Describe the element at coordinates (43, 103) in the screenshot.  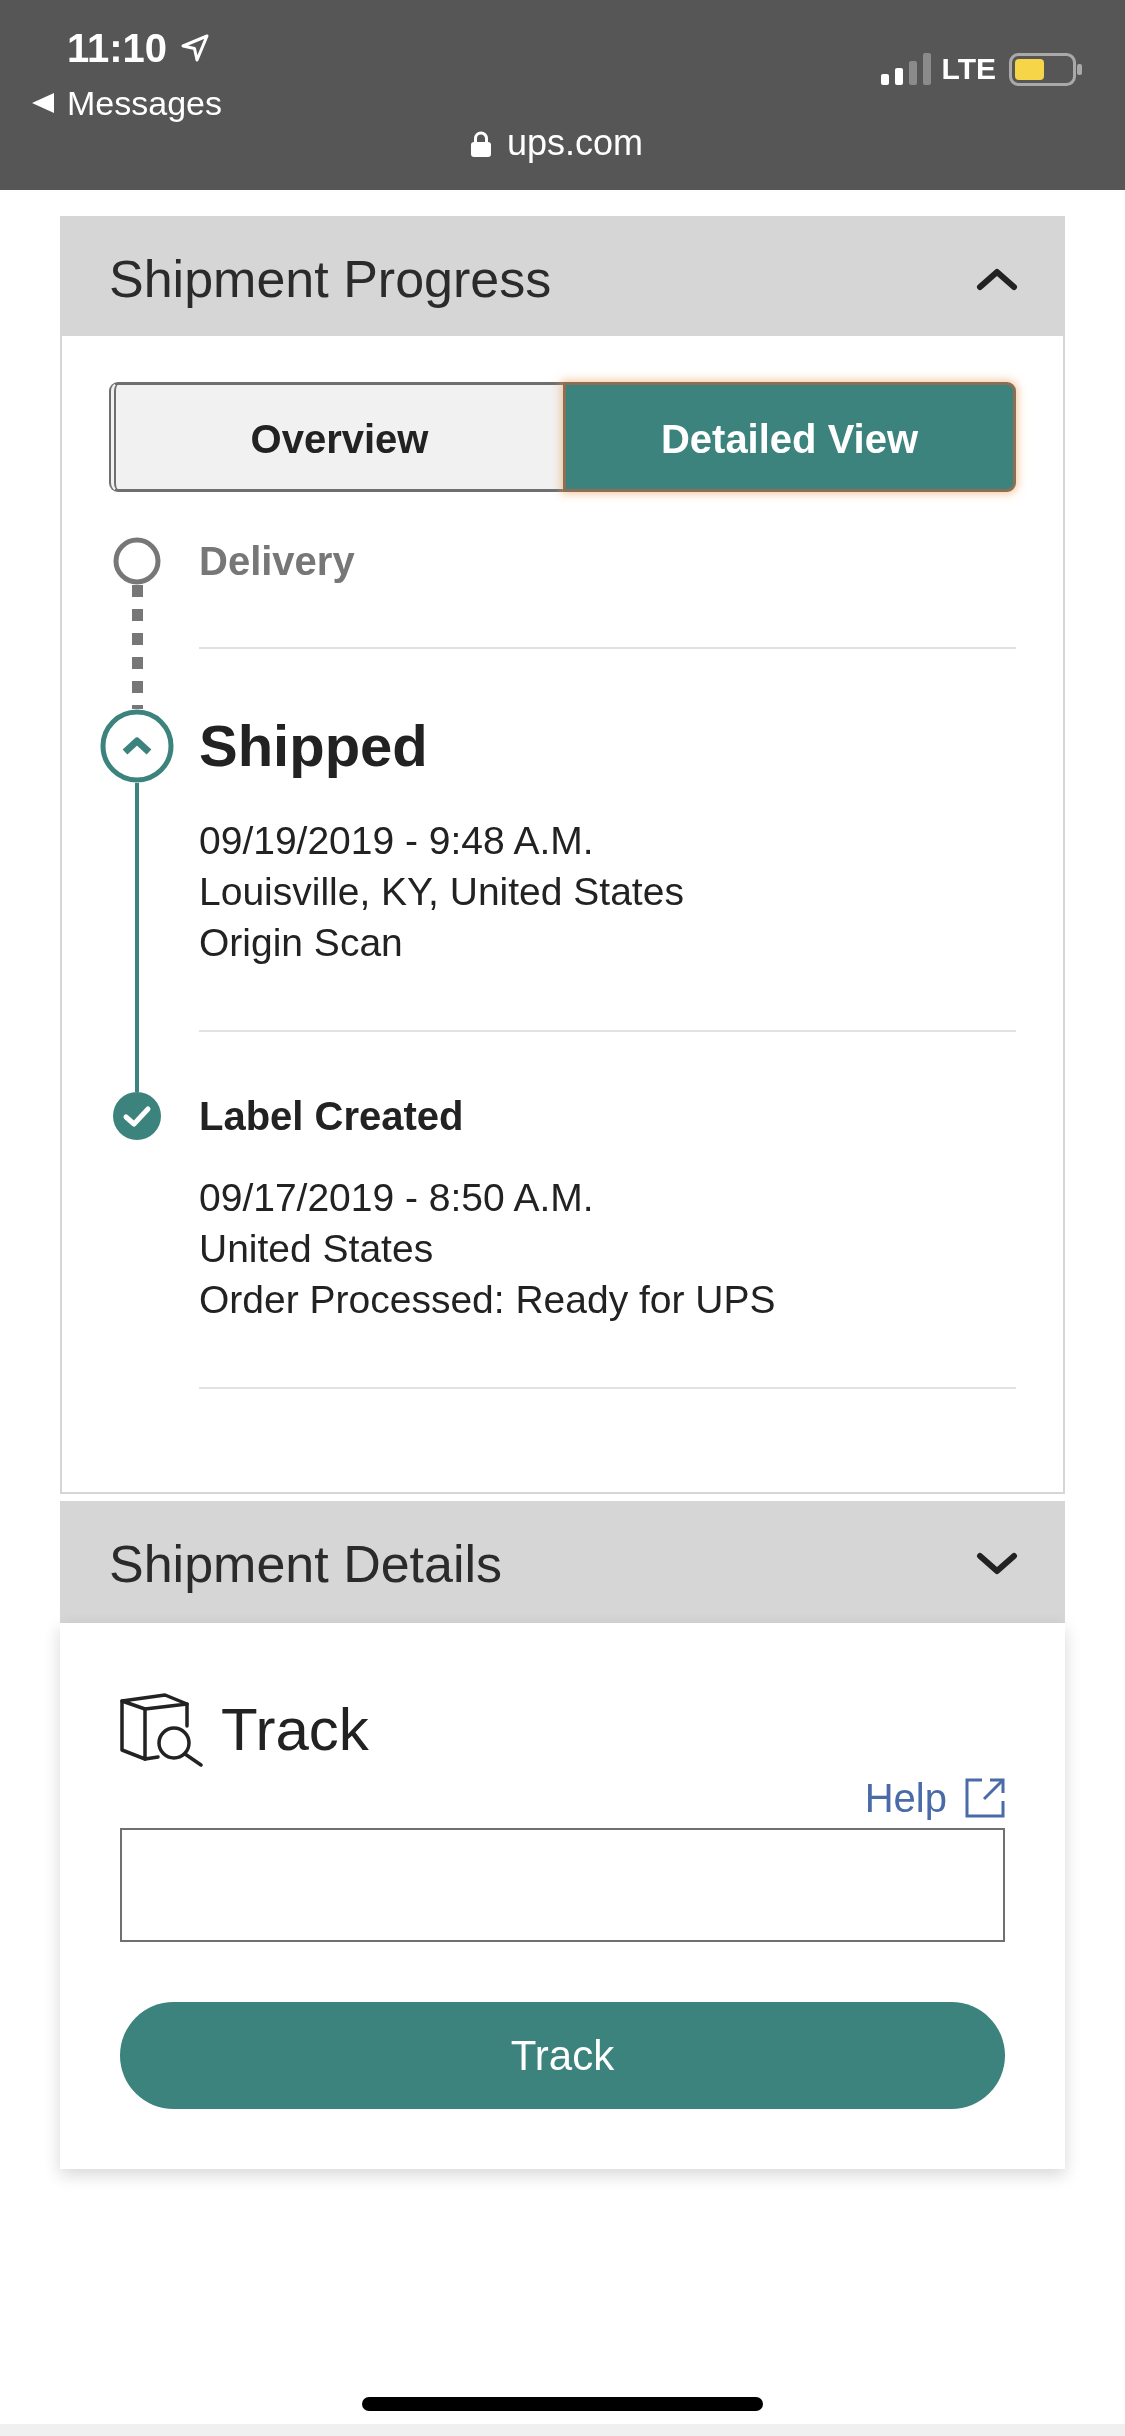
I see `back-triangle-icon` at that location.